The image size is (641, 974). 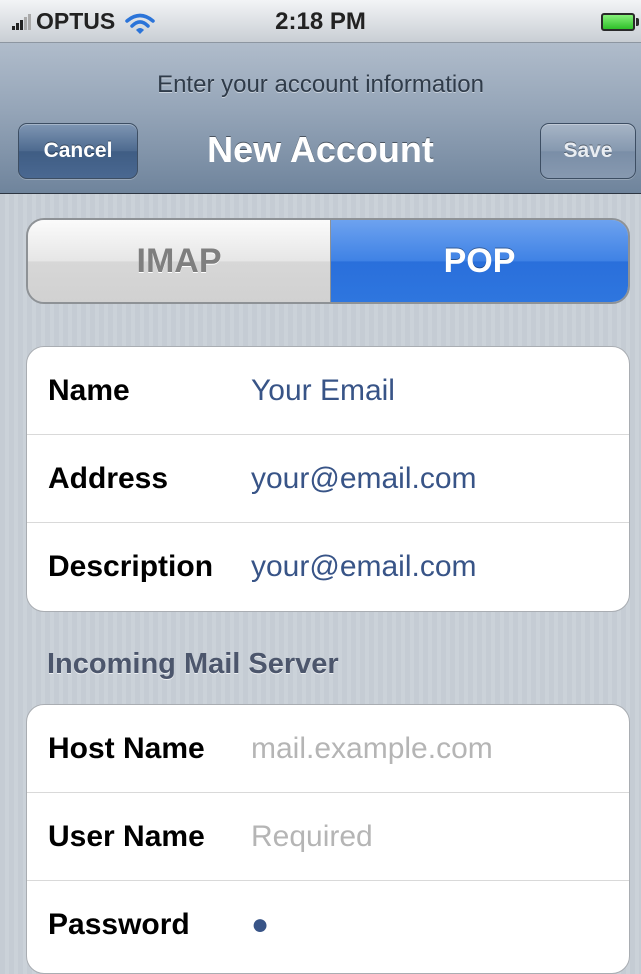 I want to click on segment-imap: IMAP, so click(x=179, y=261).